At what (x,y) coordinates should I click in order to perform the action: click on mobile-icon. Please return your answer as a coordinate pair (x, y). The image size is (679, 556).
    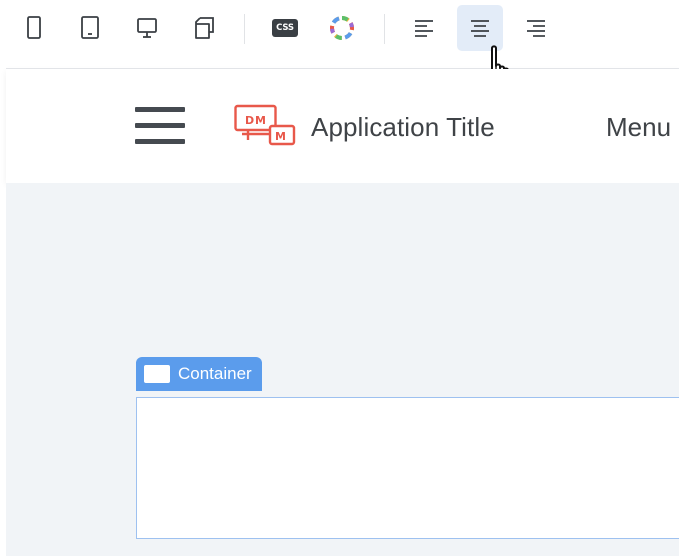
    Looking at the image, I should click on (34, 27).